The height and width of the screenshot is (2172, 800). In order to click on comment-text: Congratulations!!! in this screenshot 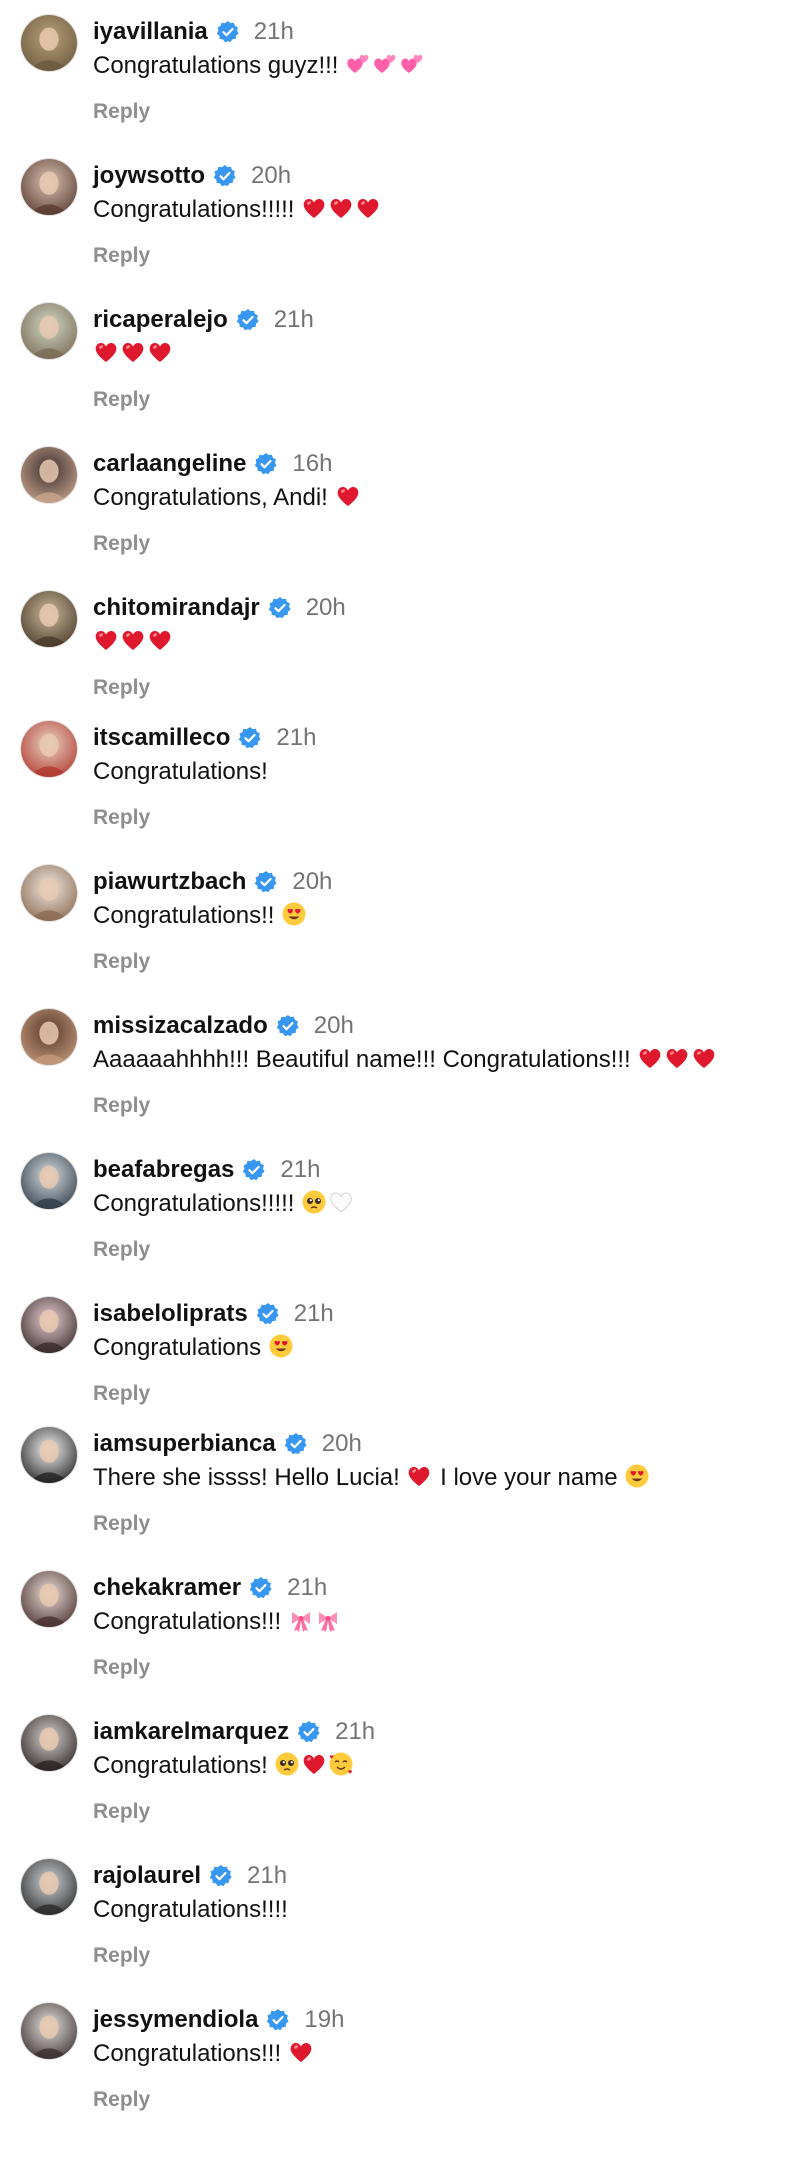, I will do `click(217, 1622)`.